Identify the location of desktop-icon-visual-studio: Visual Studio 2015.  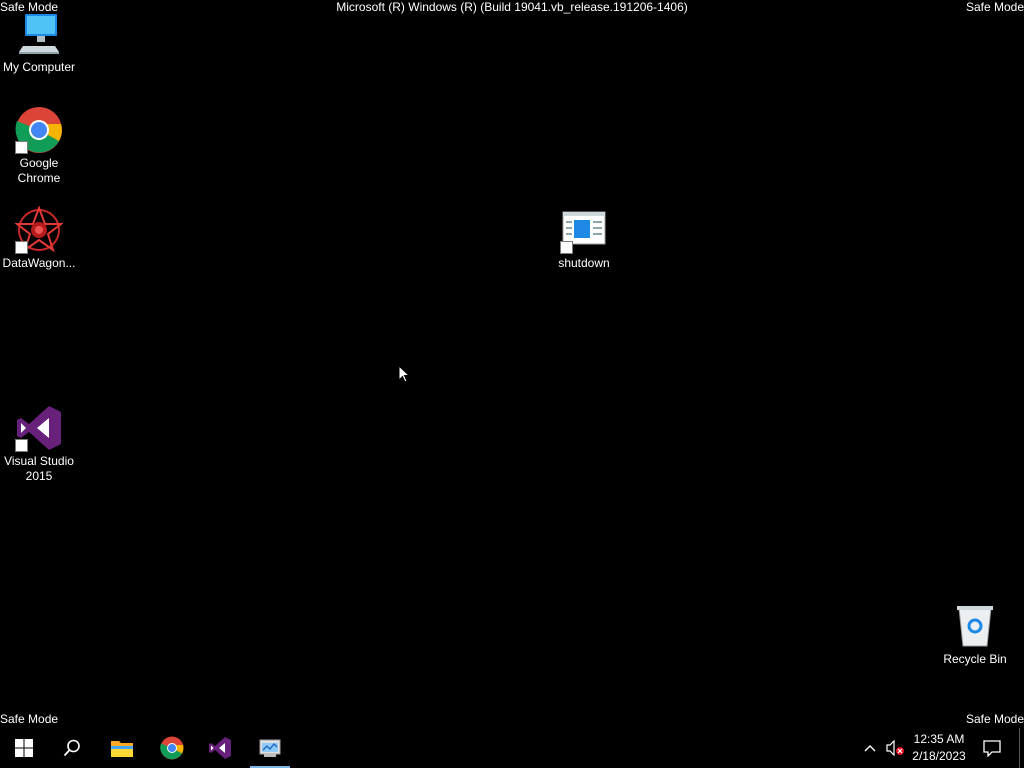
(39, 444).